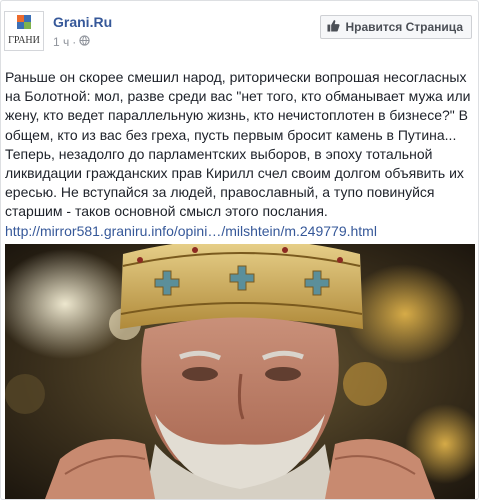 The width and height of the screenshot is (479, 500). Describe the element at coordinates (84, 42) in the screenshot. I see `globe-icon` at that location.